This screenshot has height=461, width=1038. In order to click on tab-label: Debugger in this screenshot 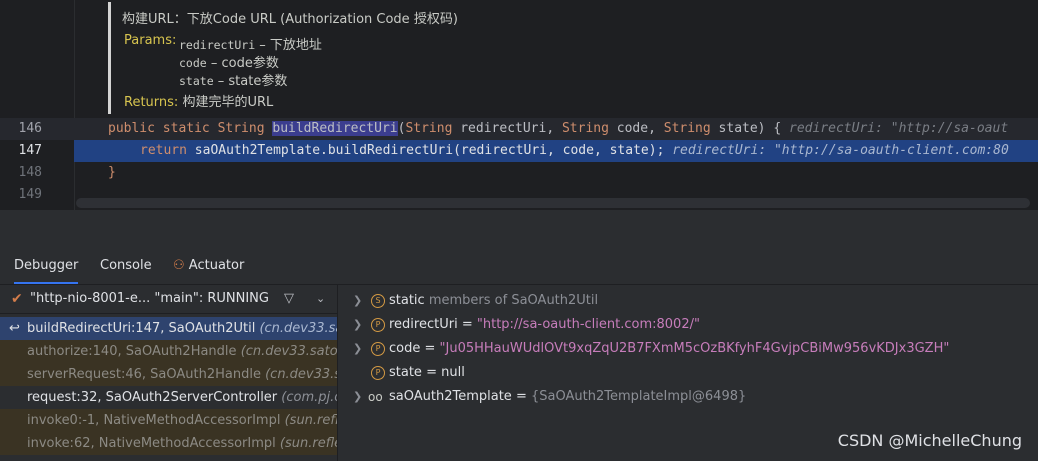, I will do `click(46, 265)`.